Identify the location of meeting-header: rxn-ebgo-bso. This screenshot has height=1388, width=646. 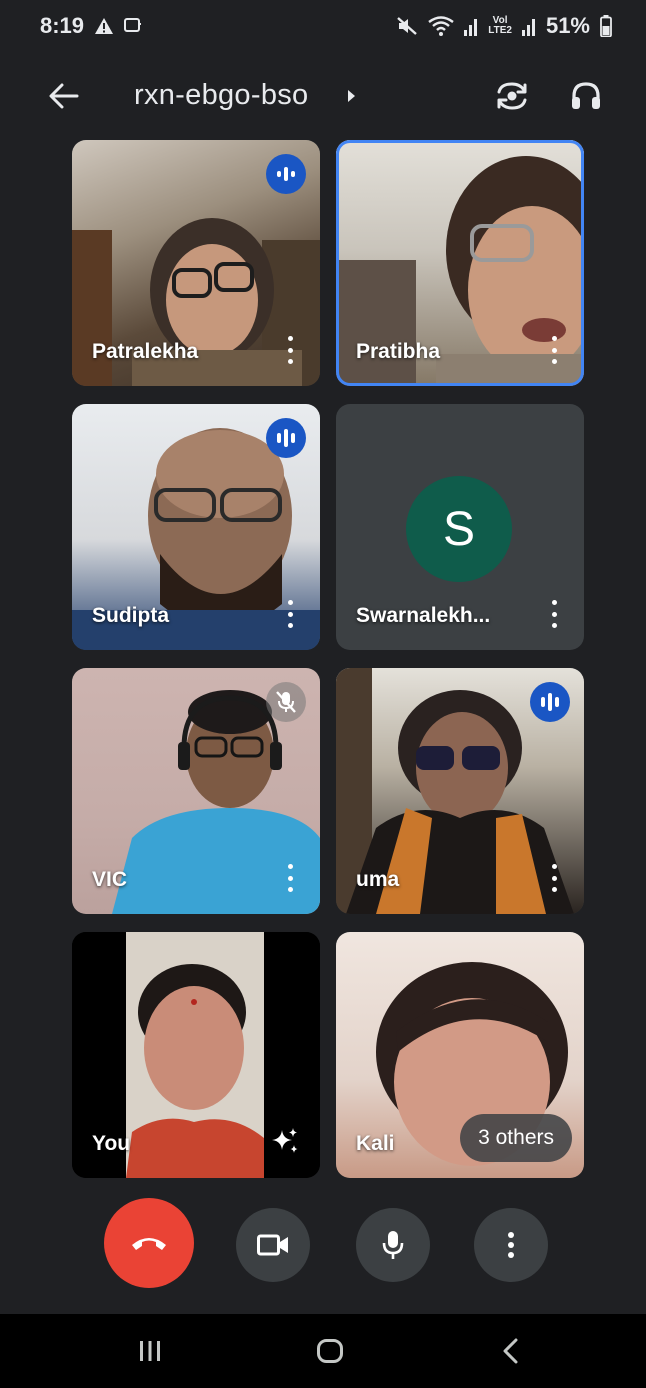
(323, 96).